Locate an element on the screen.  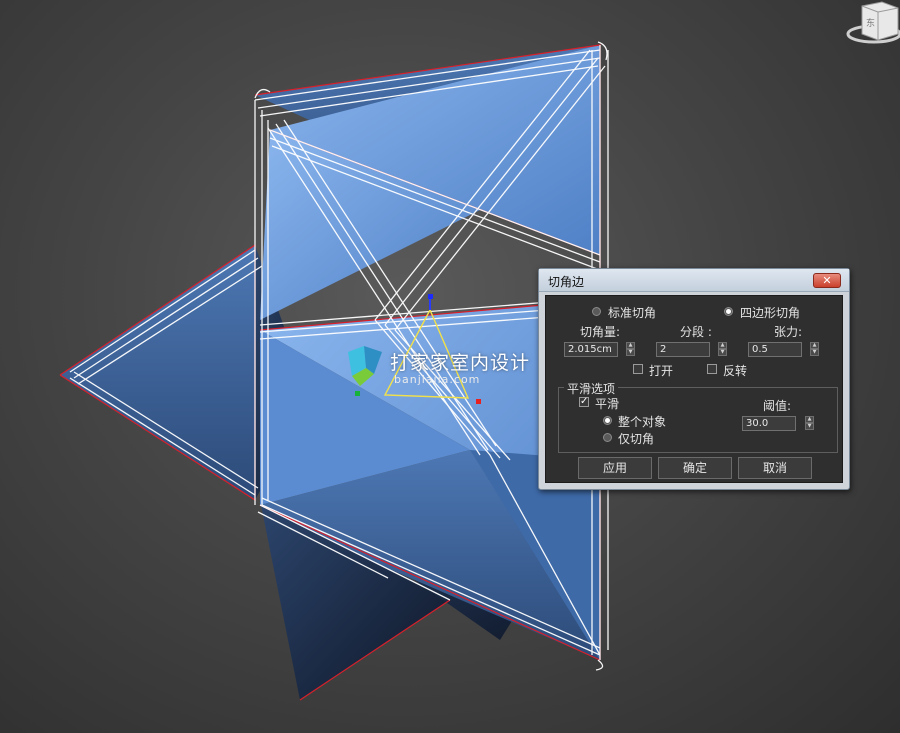
viewcube-icon: 东 is located at coordinates (873, 22).